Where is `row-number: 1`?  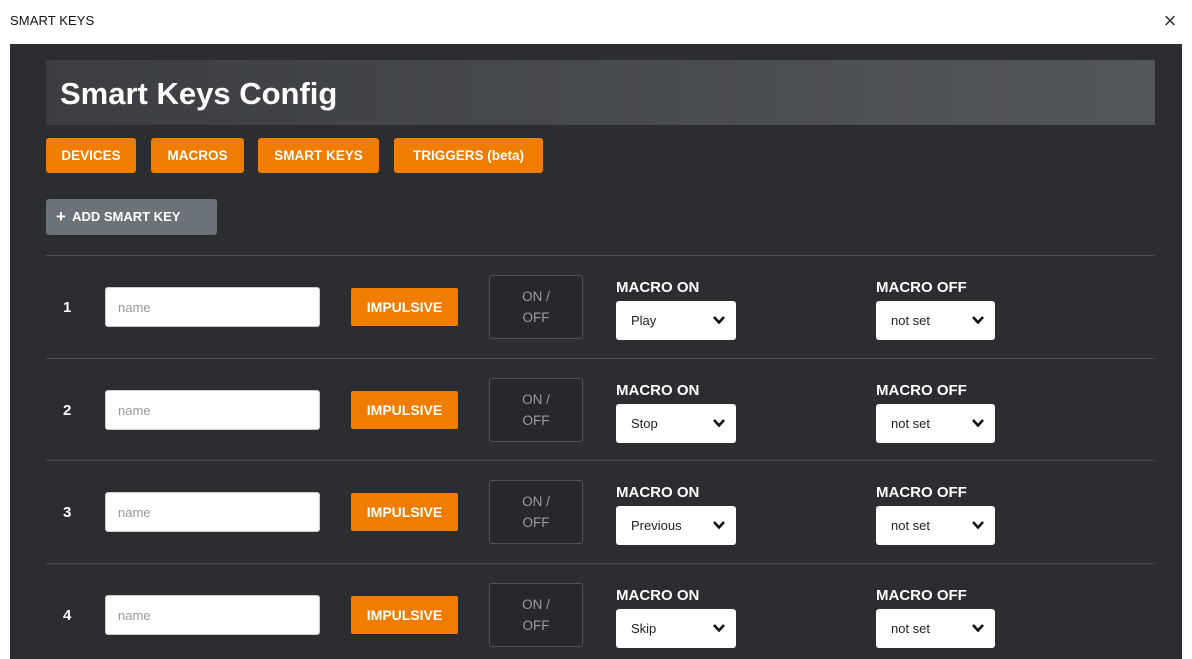
row-number: 1 is located at coordinates (67, 307).